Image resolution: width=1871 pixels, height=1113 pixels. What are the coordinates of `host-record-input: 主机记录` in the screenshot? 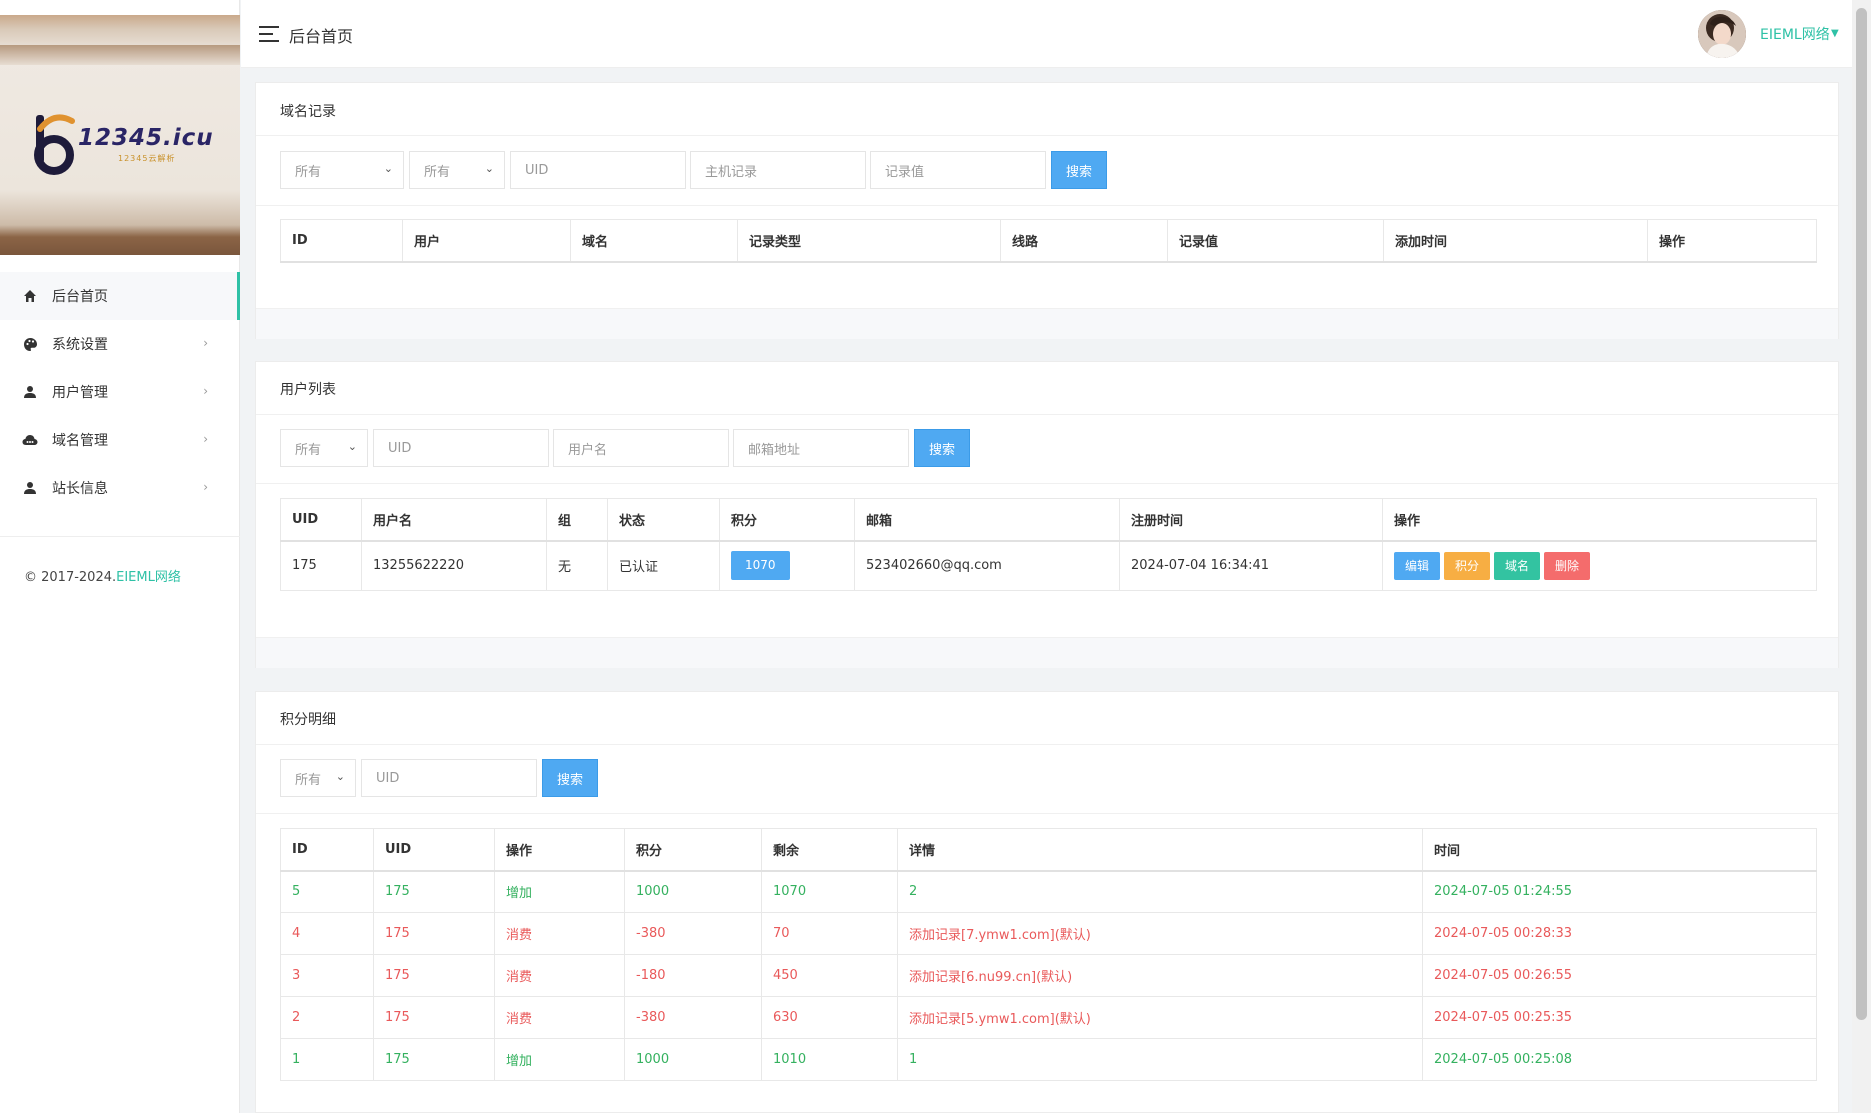 It's located at (778, 170).